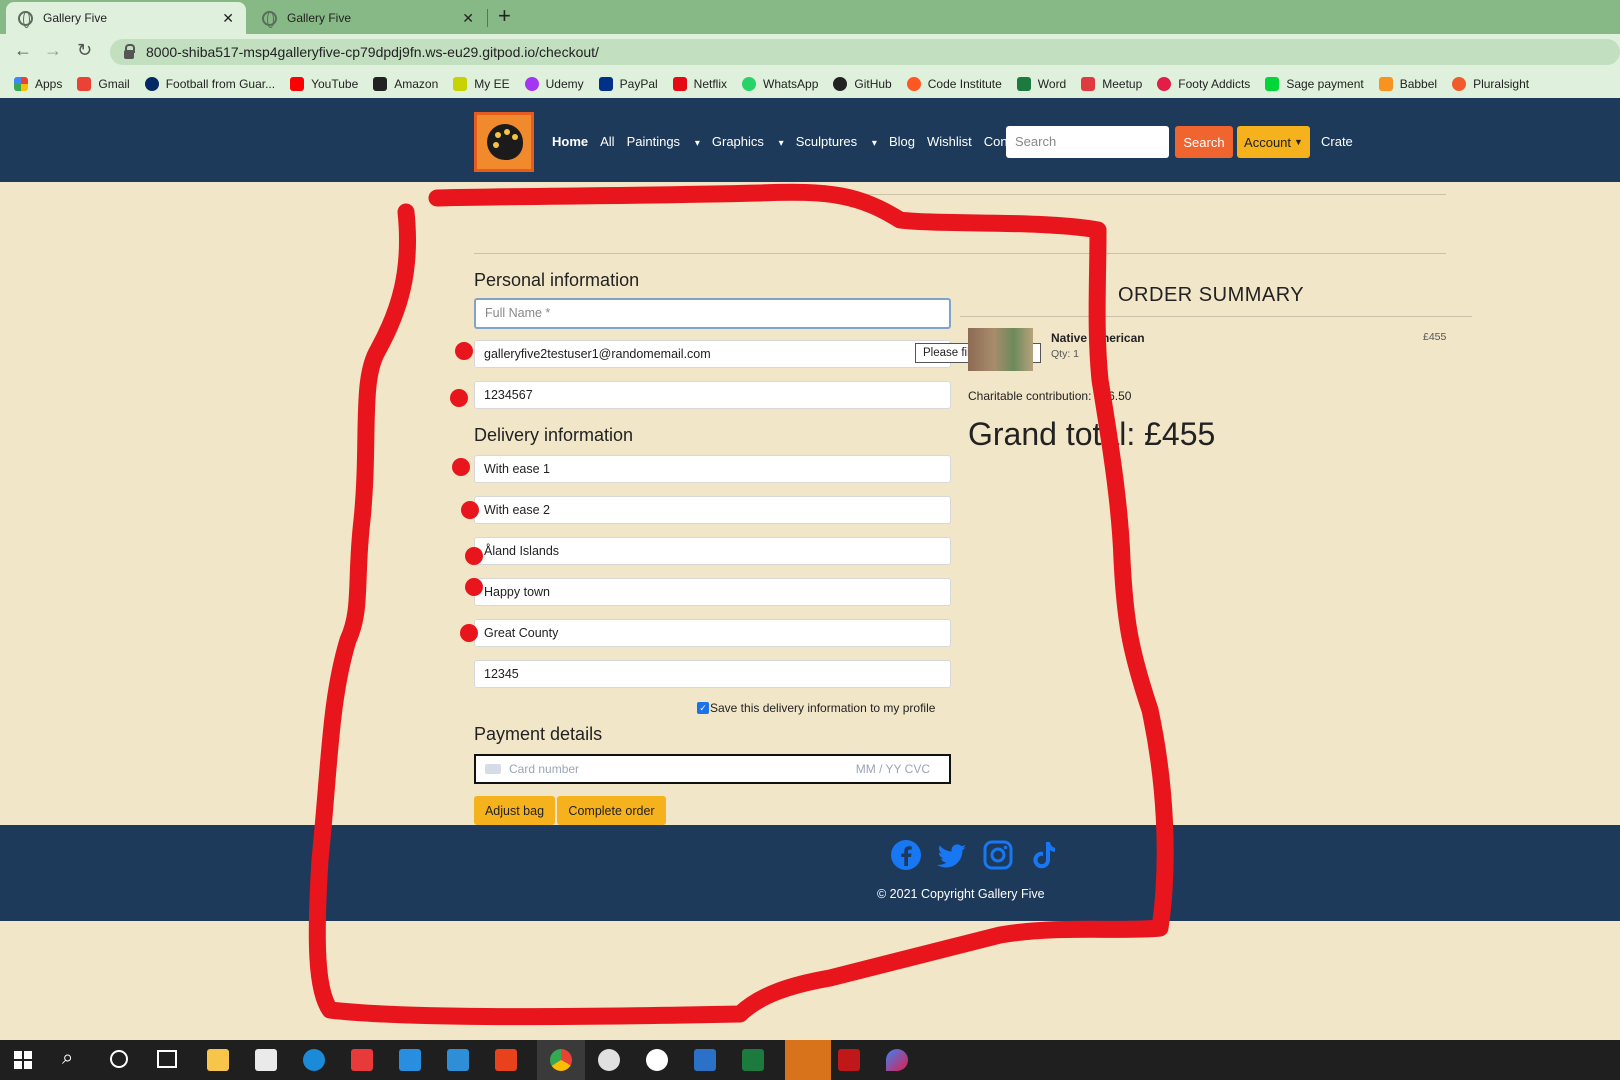 Image resolution: width=1620 pixels, height=1080 pixels. What do you see at coordinates (607, 141) in the screenshot?
I see `nav-all: All` at bounding box center [607, 141].